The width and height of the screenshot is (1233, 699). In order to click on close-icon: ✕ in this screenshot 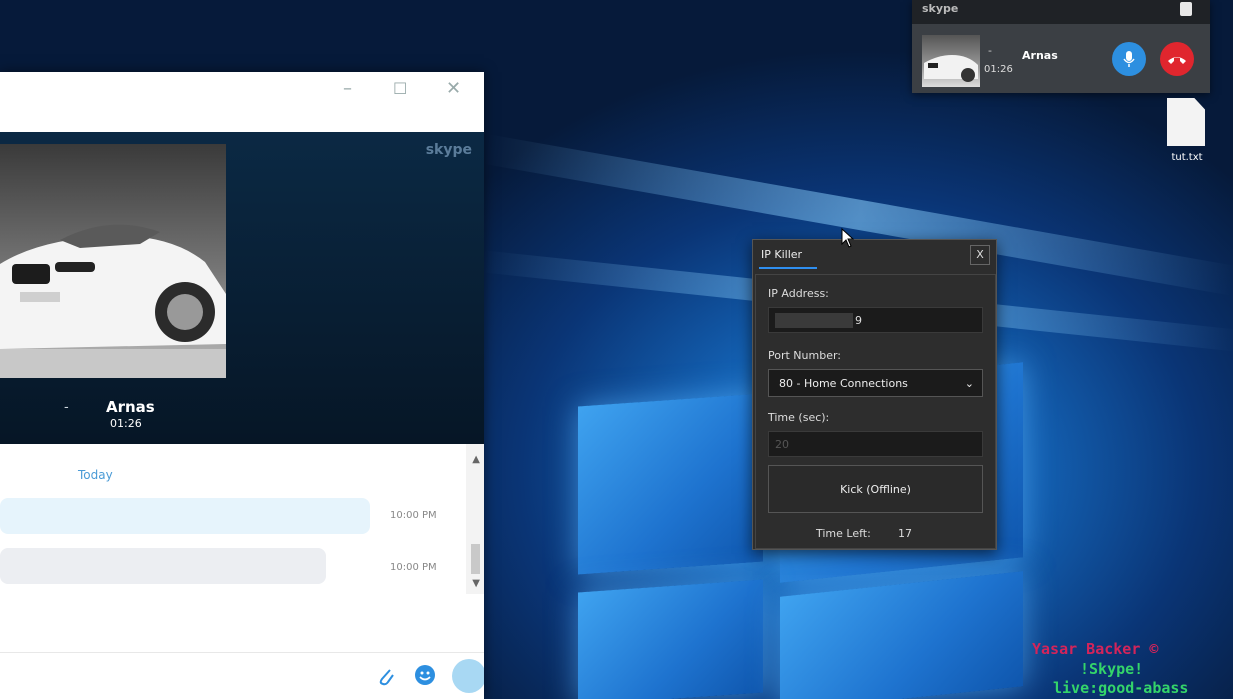, I will do `click(453, 88)`.